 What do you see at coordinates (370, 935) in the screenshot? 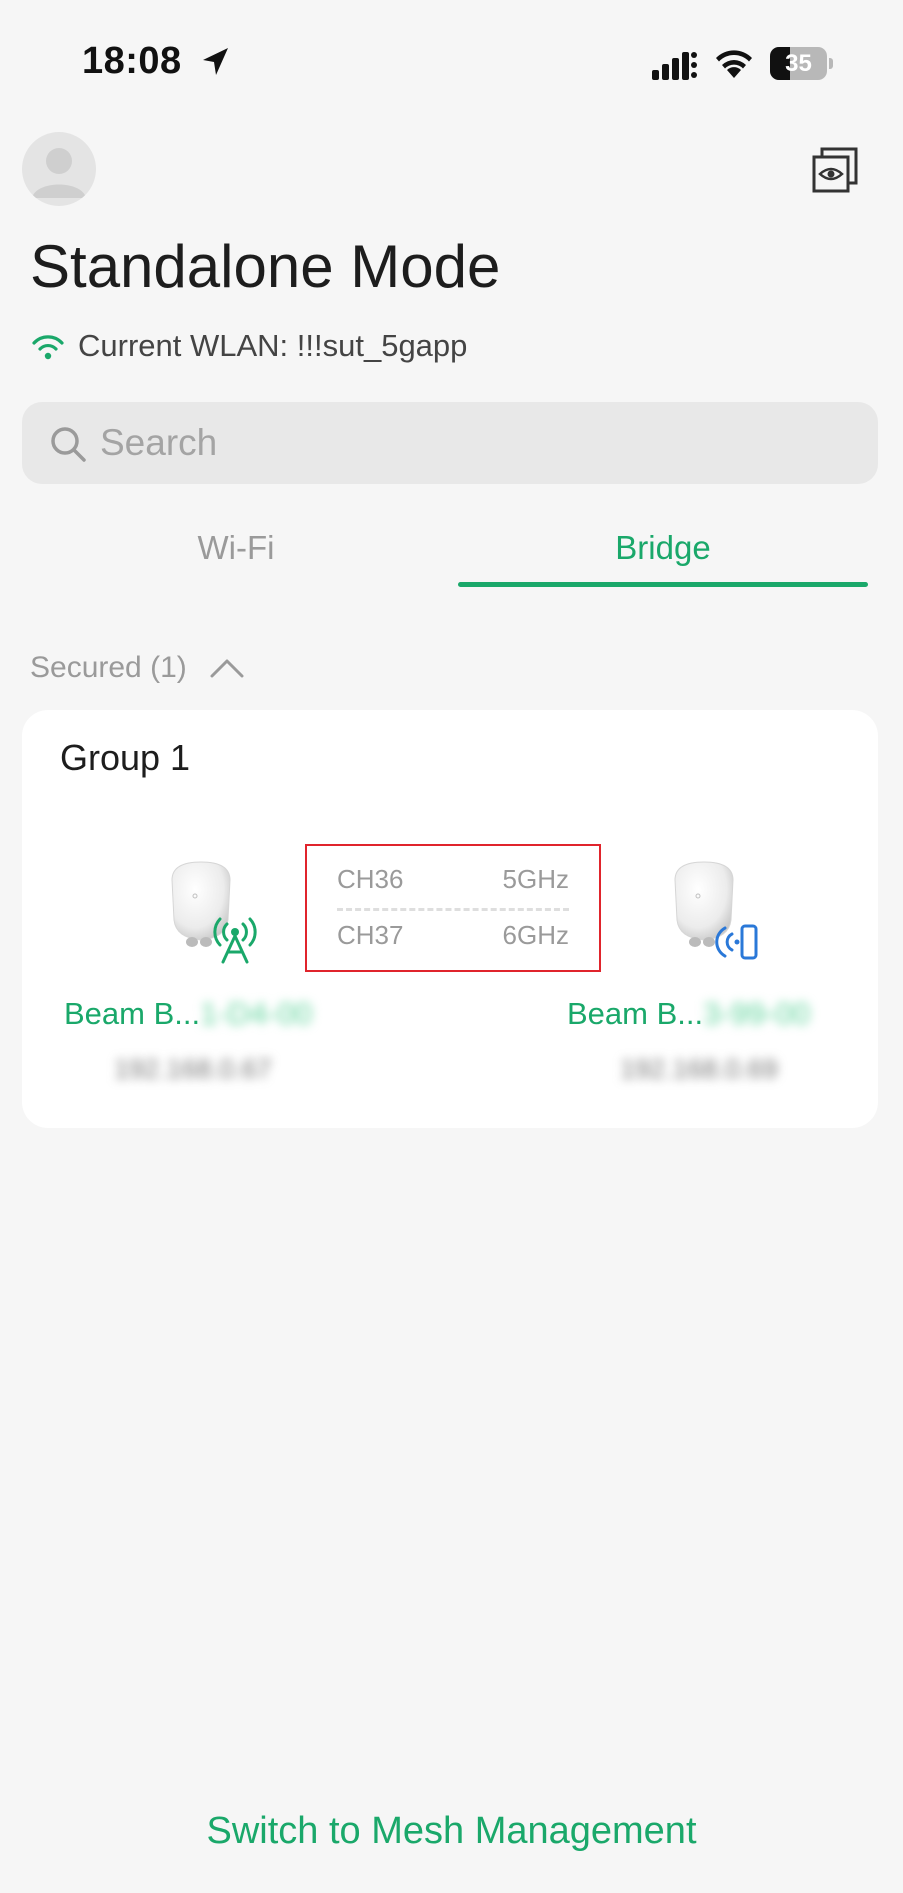
I see `channel-number: CH37` at bounding box center [370, 935].